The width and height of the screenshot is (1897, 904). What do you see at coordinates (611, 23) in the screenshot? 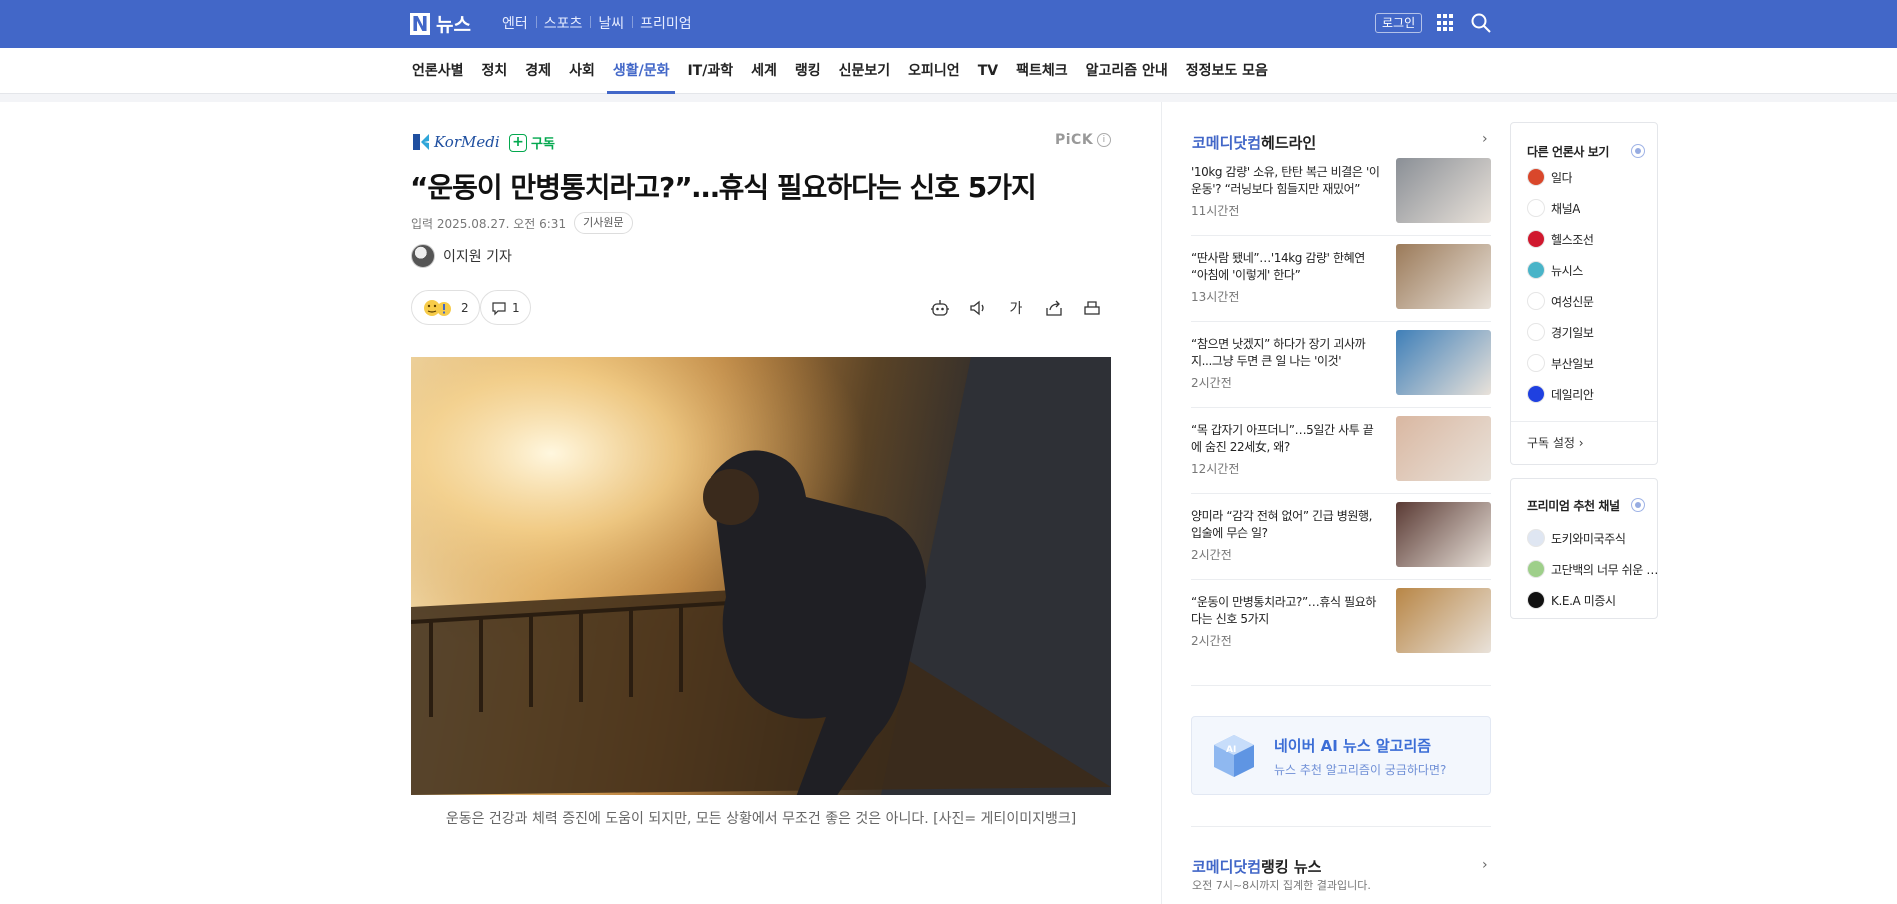
I see `topnav-weather: 날씨` at bounding box center [611, 23].